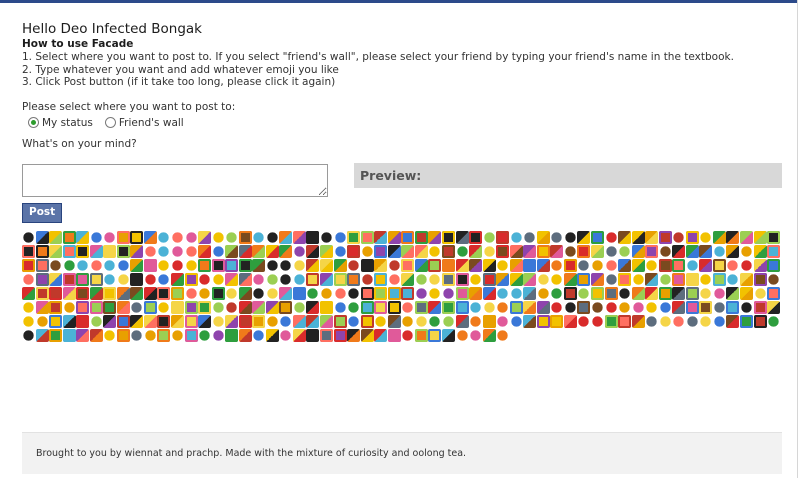 The width and height of the screenshot is (802, 478). Describe the element at coordinates (33, 122) in the screenshot. I see `radio-my-status` at that location.